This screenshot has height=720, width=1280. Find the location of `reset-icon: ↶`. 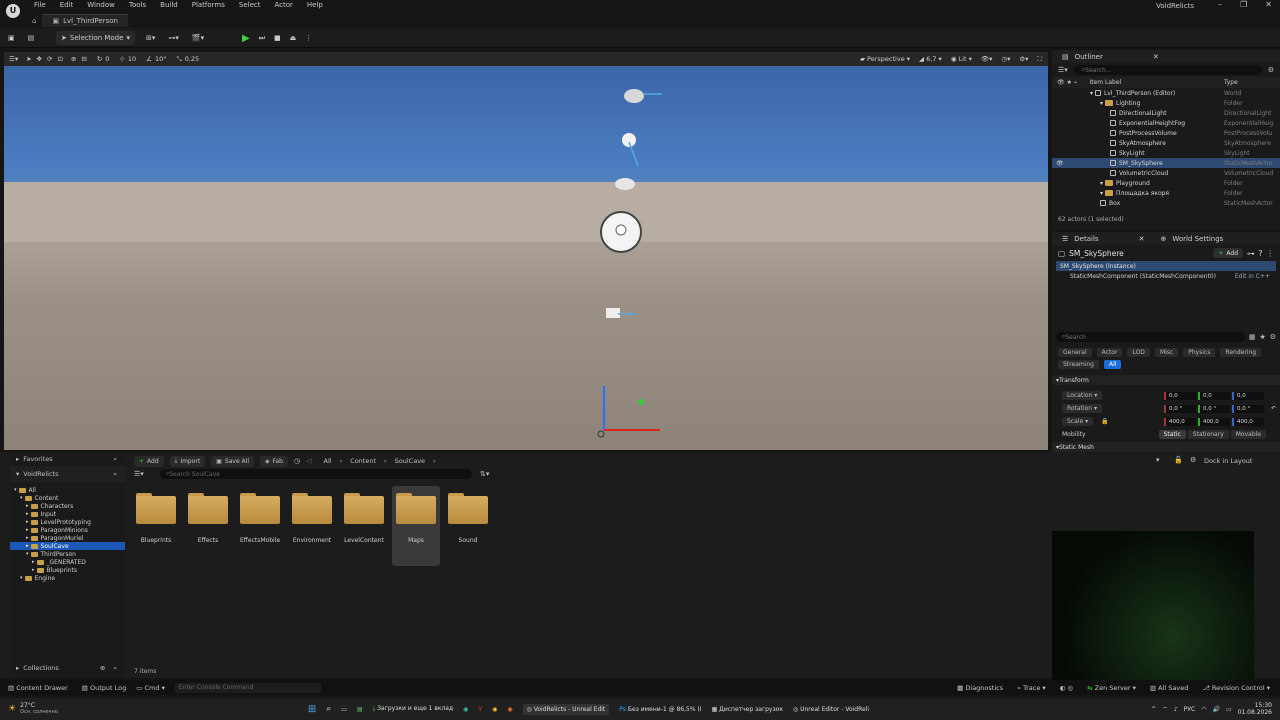

reset-icon: ↶ is located at coordinates (1271, 408).